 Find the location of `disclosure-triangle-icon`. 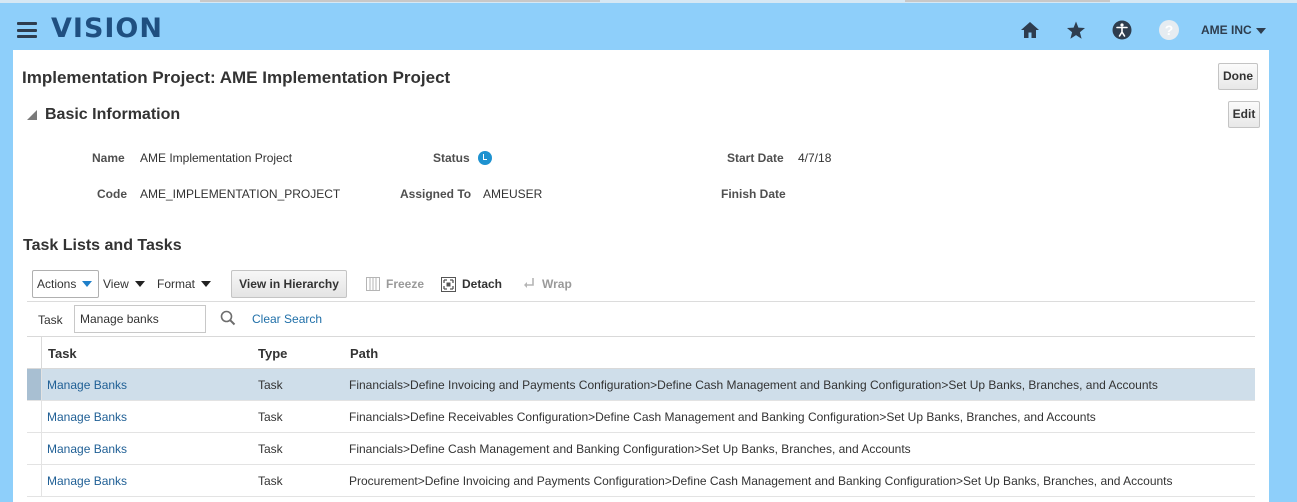

disclosure-triangle-icon is located at coordinates (32, 115).